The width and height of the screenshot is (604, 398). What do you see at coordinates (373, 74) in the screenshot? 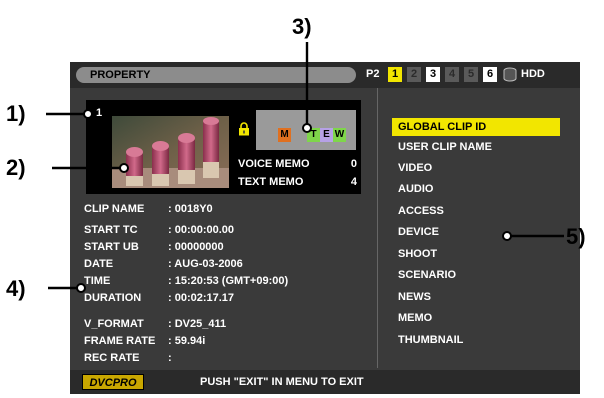
I see `p2-label: P2` at bounding box center [373, 74].